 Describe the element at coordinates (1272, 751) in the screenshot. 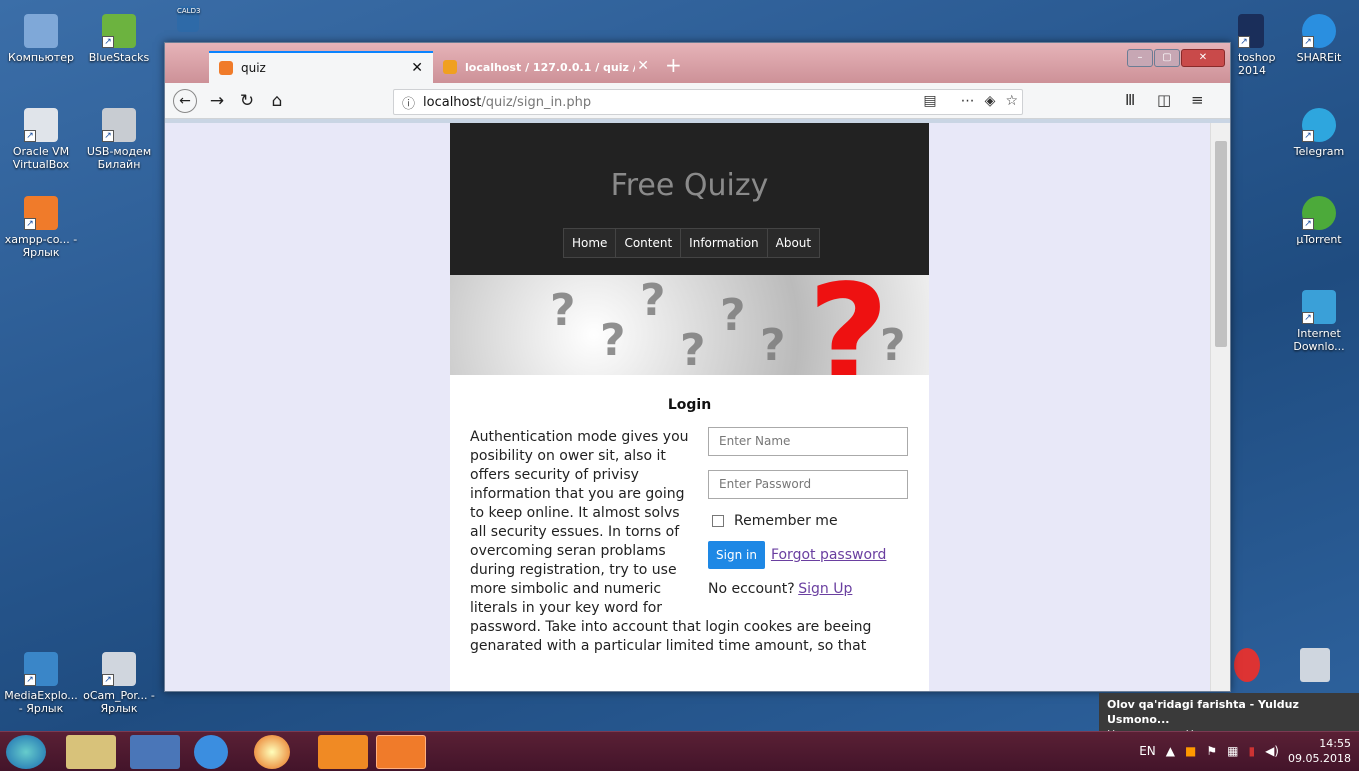

I see `volume-icon: ◀)` at that location.